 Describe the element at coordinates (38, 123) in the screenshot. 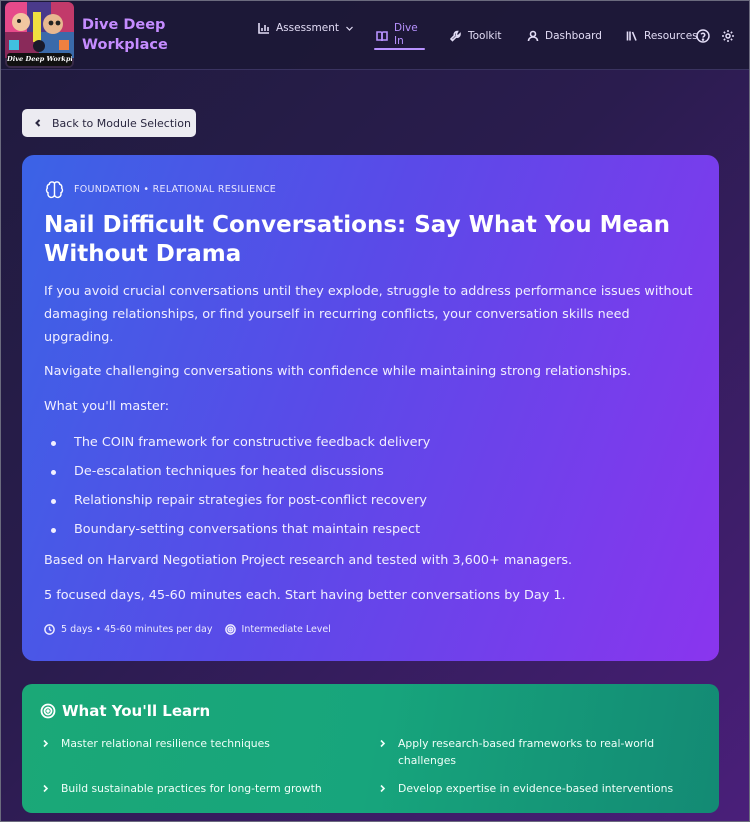

I see `chevron-left-icon` at that location.